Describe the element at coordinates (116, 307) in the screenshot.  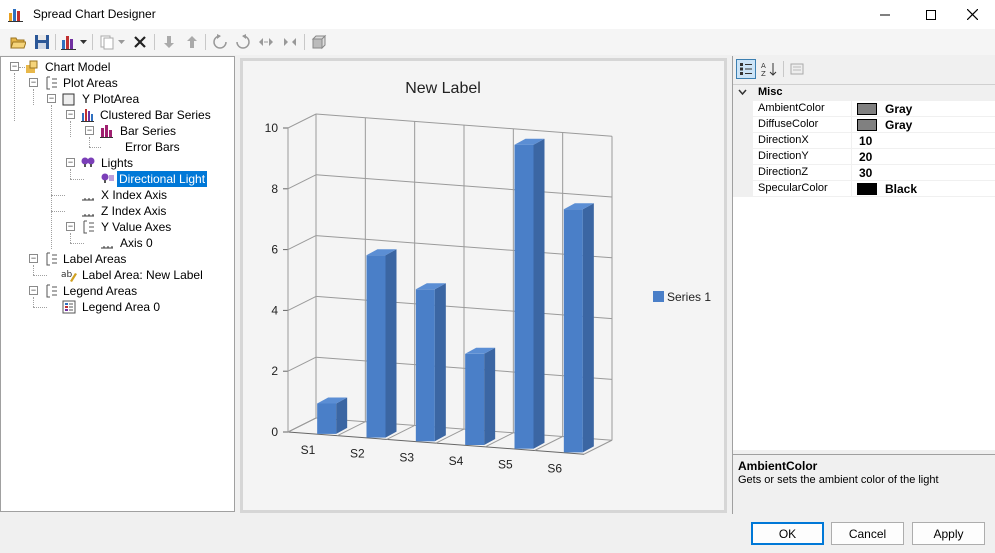
I see `tree-item-legend-area-0: Legend Area 0` at that location.